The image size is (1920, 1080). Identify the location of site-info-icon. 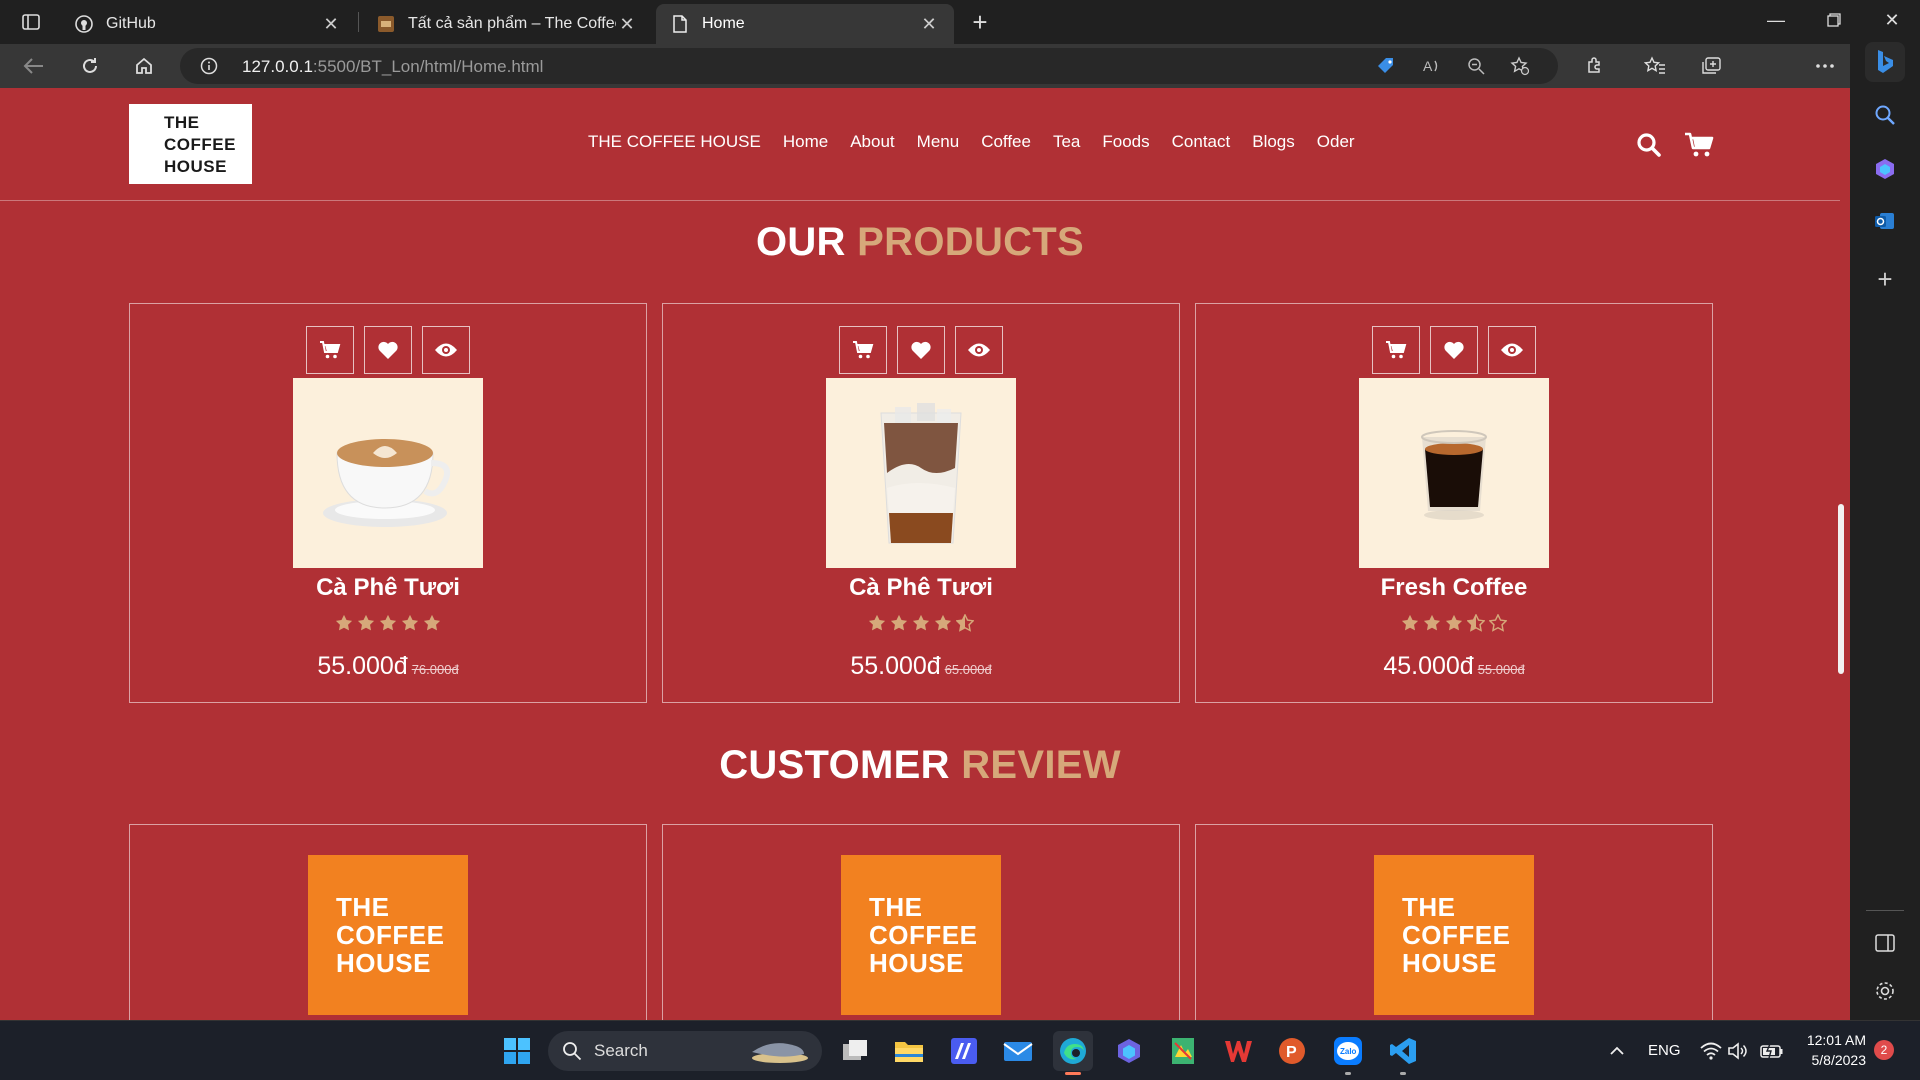
(209, 68).